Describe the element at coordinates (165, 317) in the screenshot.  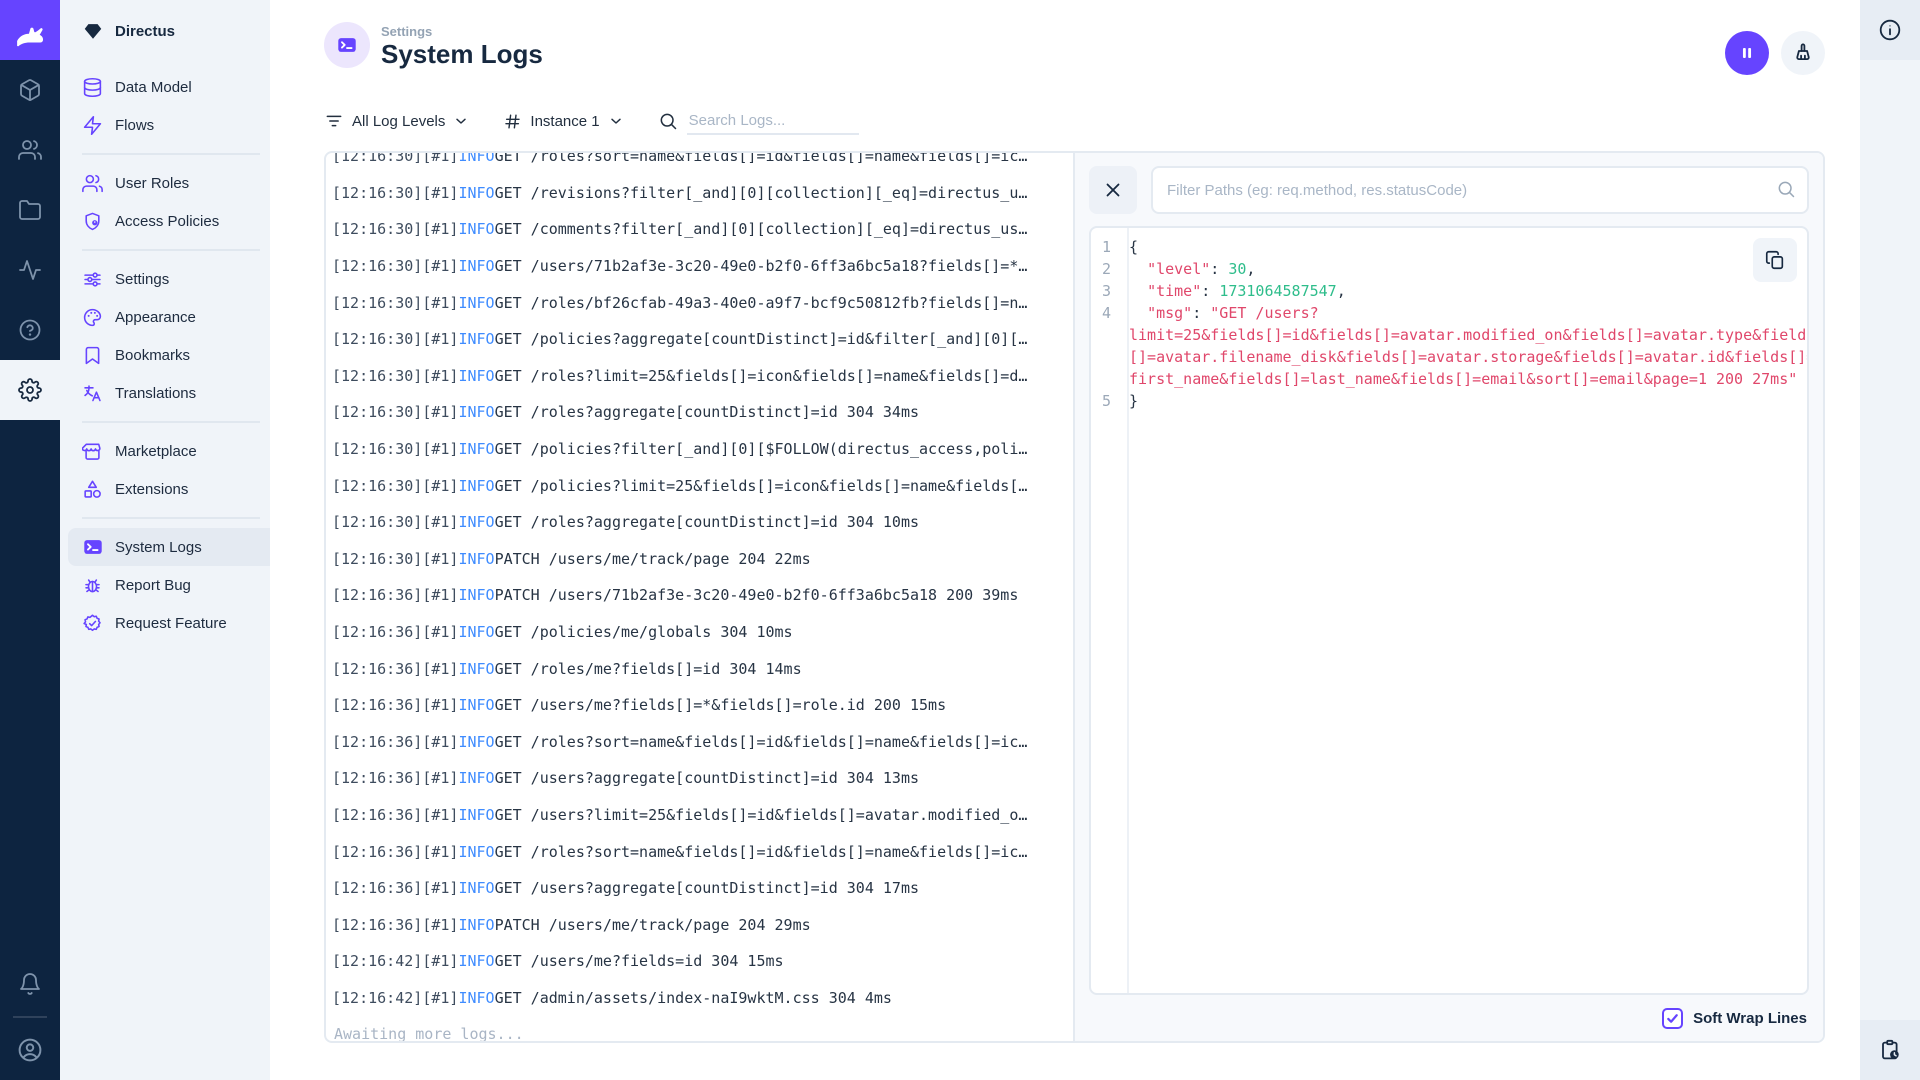
I see `sidebar-item-appearance: Appearance` at that location.